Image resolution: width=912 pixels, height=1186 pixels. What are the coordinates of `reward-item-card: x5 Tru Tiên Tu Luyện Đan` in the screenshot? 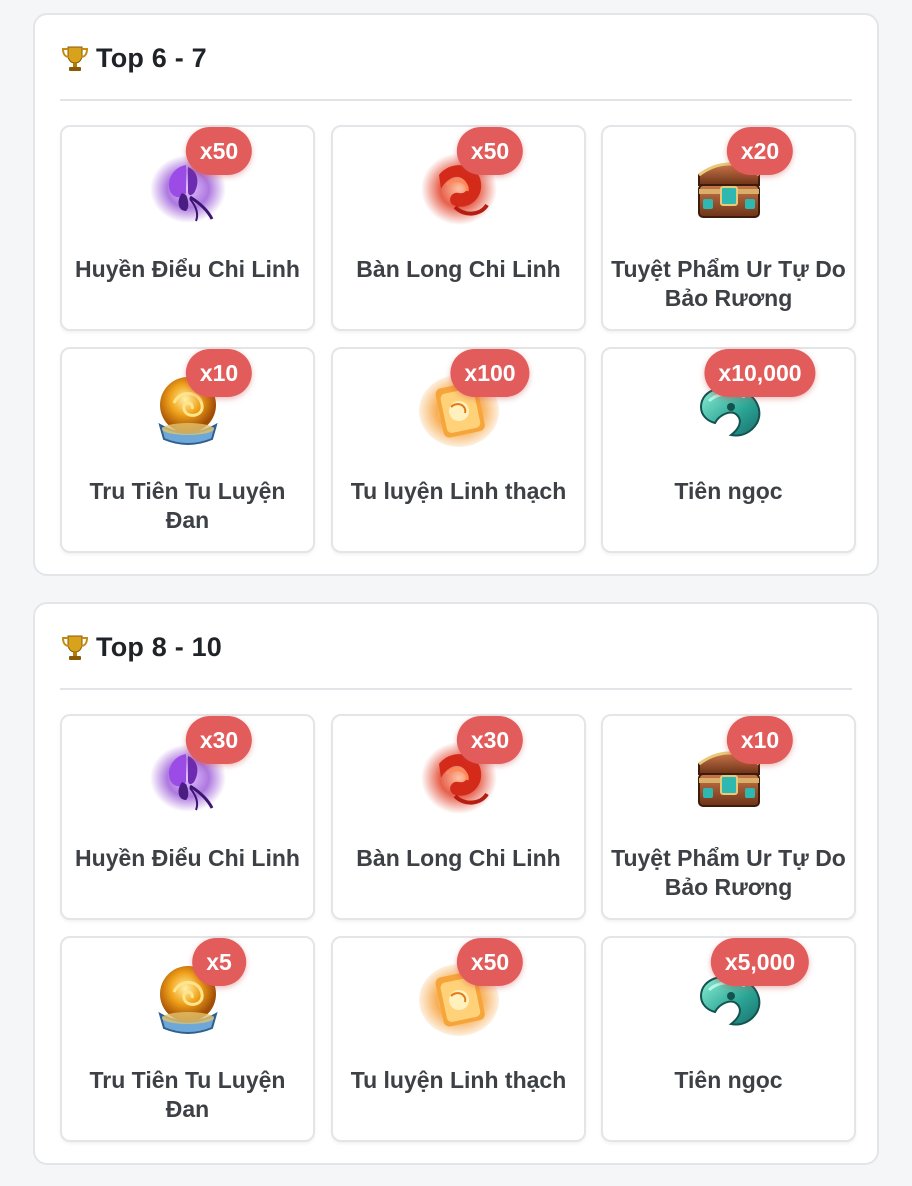 It's located at (187, 1039).